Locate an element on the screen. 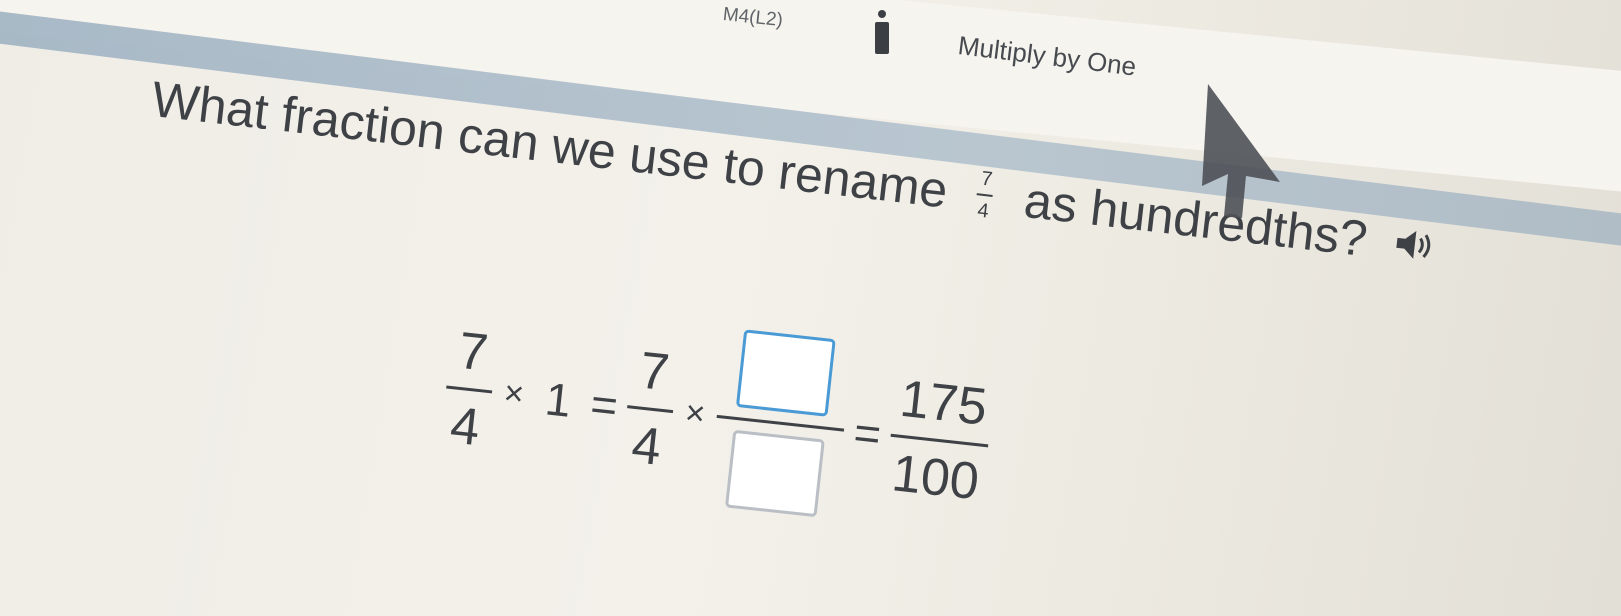 This screenshot has width=1621, height=616. question-fraction-numerator: 7 is located at coordinates (987, 179).